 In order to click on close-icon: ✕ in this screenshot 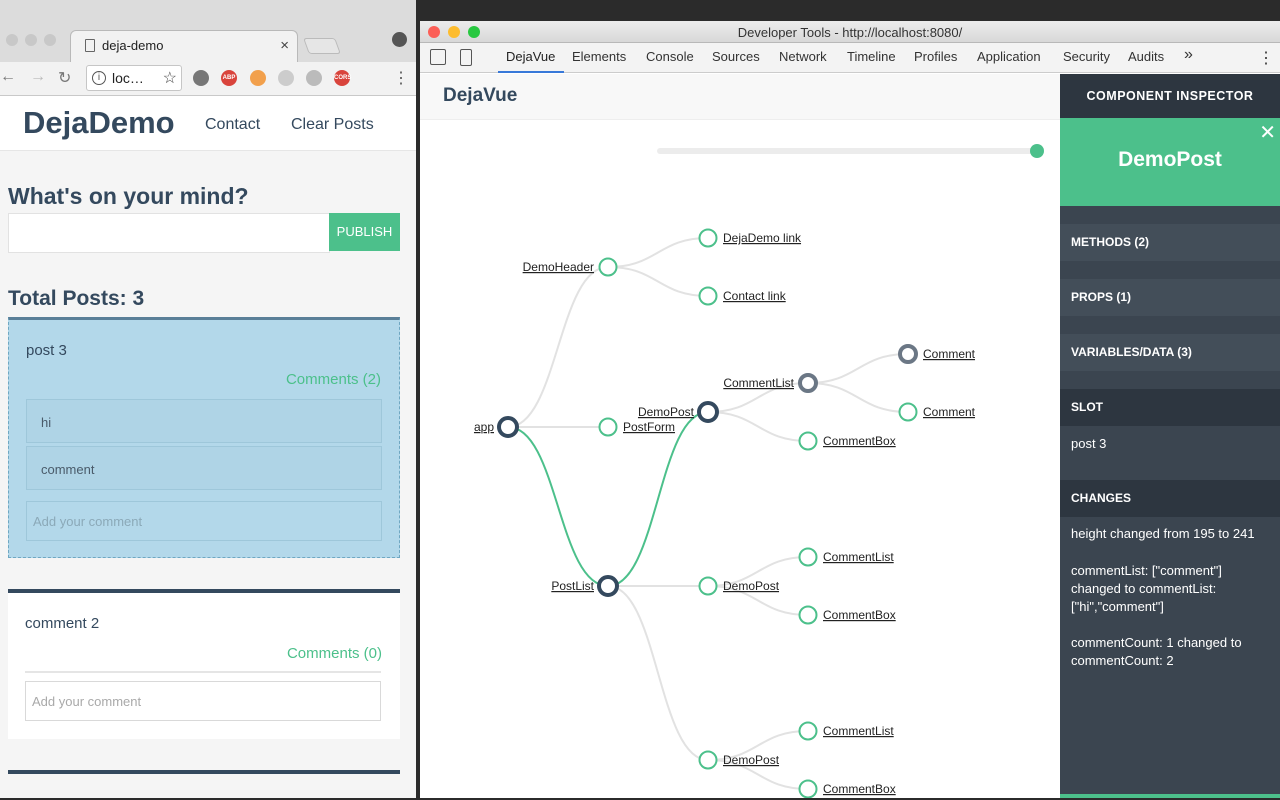, I will do `click(1267, 132)`.